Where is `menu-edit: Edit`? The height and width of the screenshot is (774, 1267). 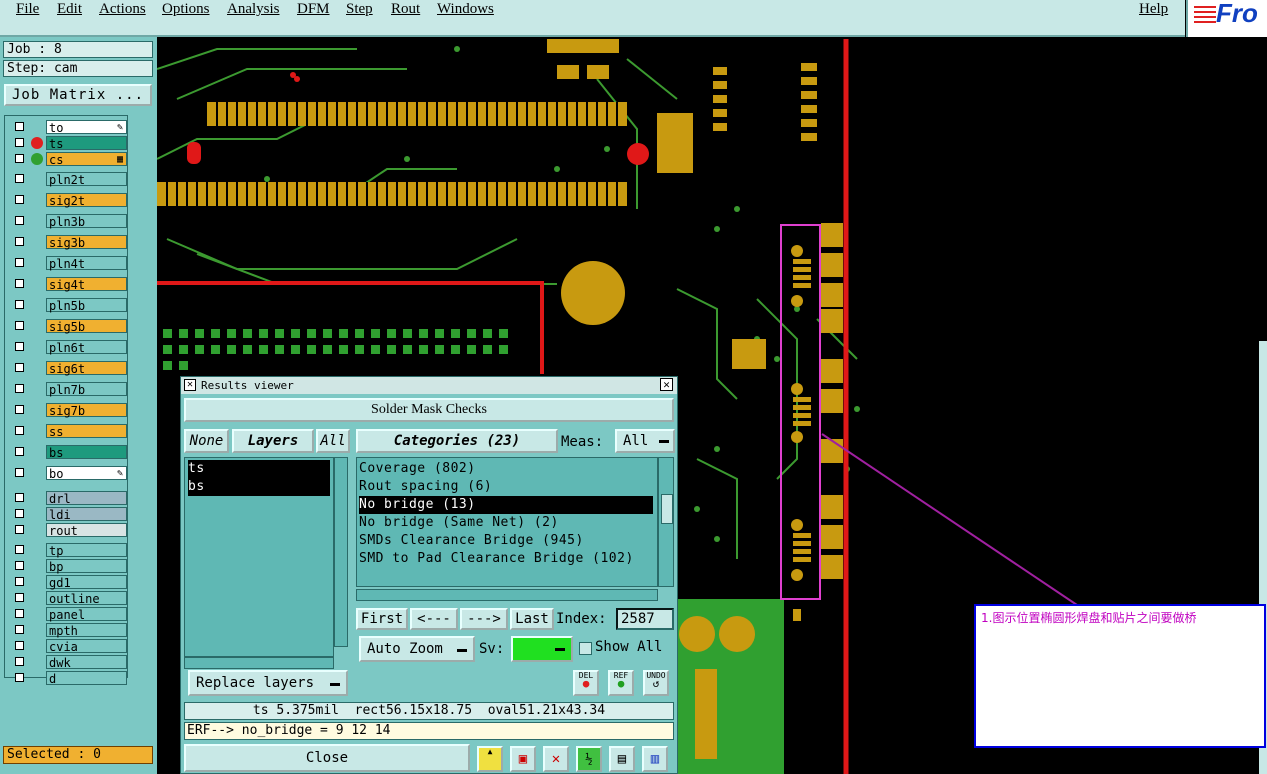 menu-edit: Edit is located at coordinates (69, 9).